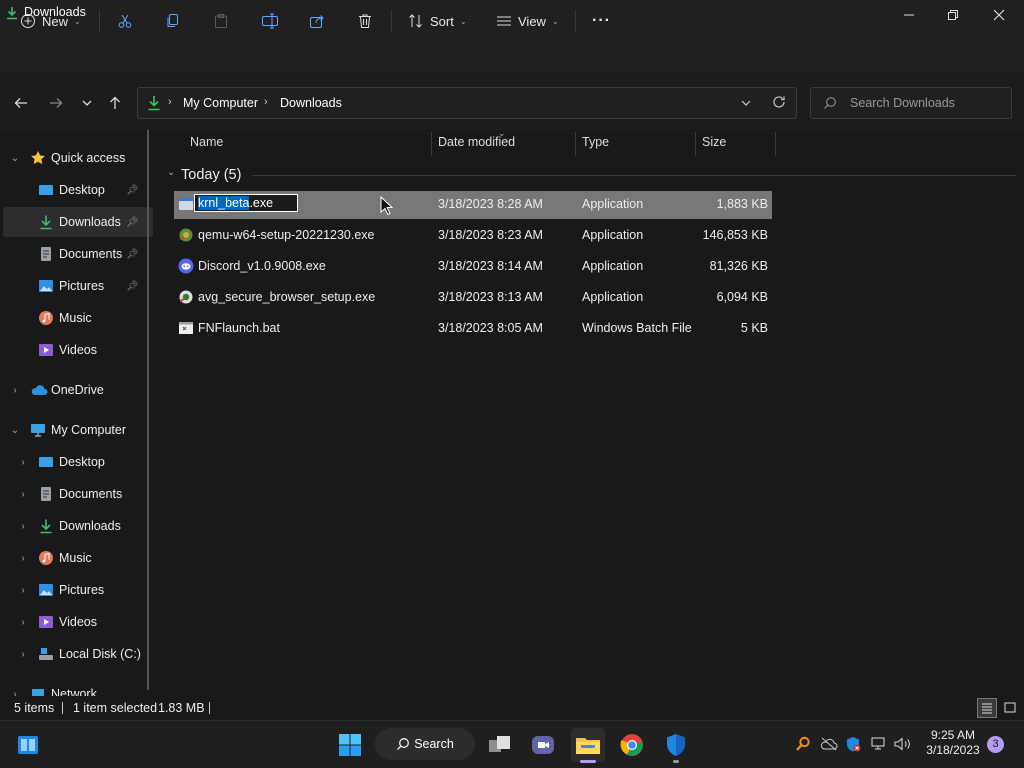 Image resolution: width=1024 pixels, height=768 pixels. What do you see at coordinates (714, 145) in the screenshot?
I see `column-header-size: Size` at bounding box center [714, 145].